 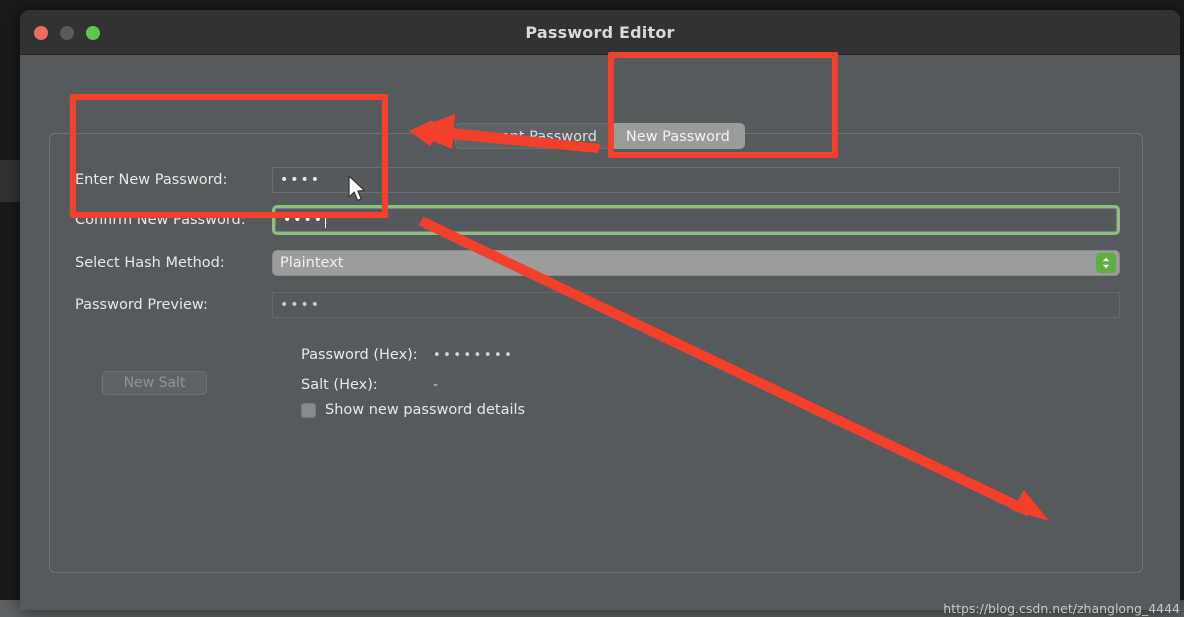 What do you see at coordinates (696, 305) in the screenshot?
I see `password-preview-field: ••••` at bounding box center [696, 305].